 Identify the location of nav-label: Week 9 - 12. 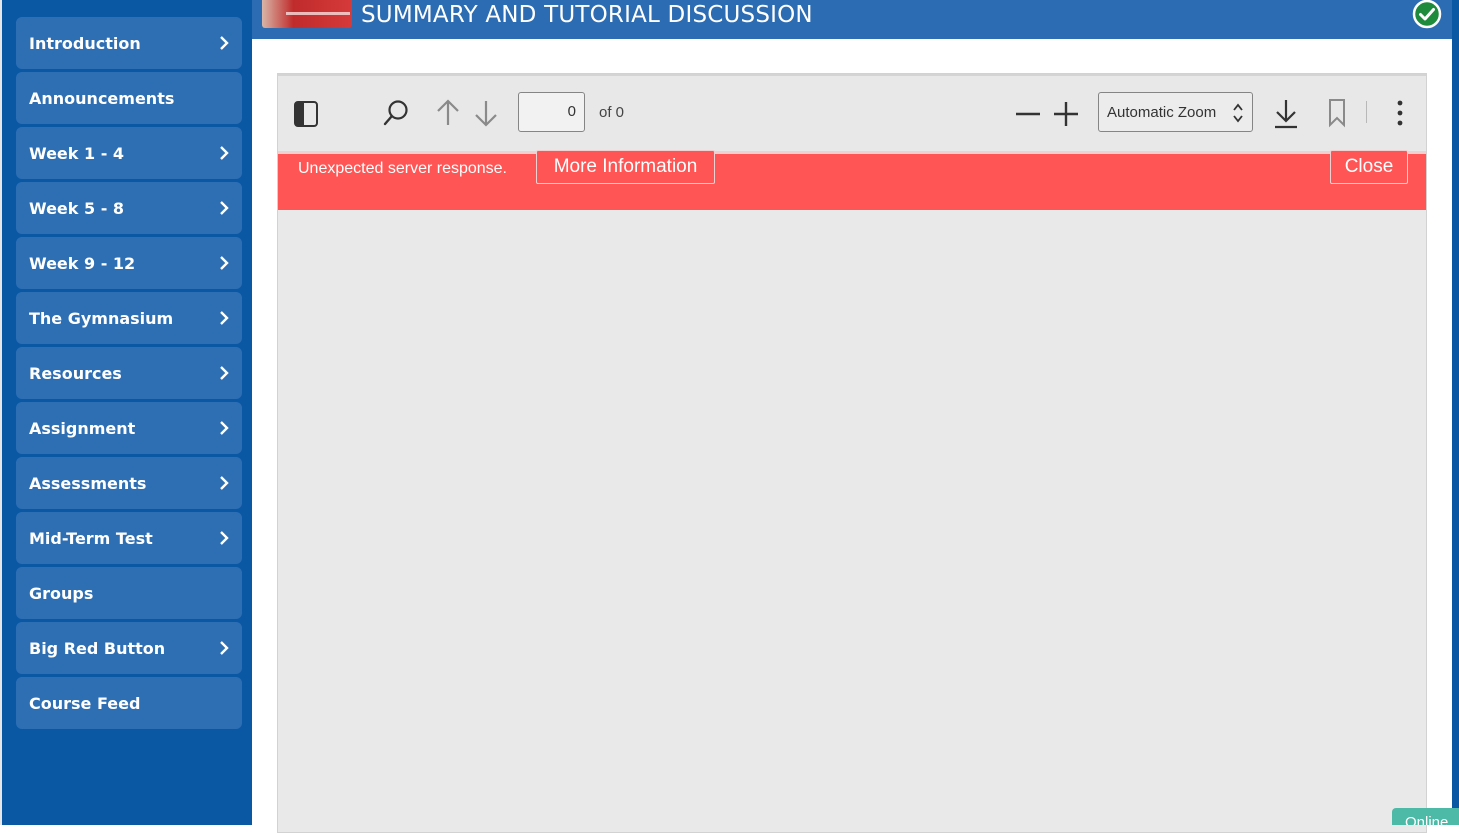
(82, 263).